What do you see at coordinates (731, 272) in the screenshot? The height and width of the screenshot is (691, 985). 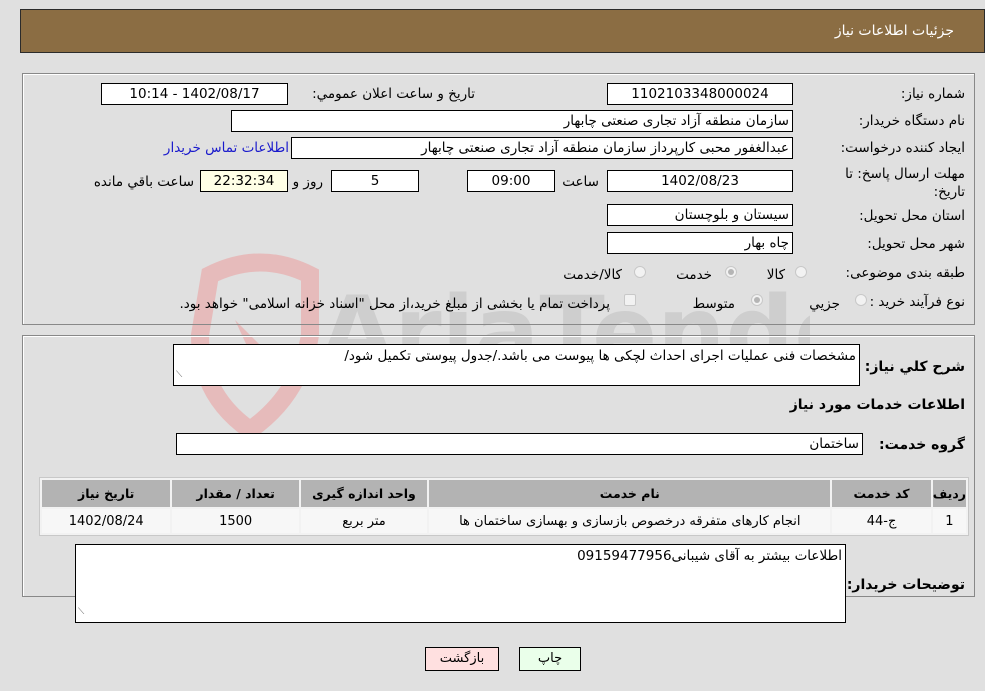 I see `category-radio-service` at bounding box center [731, 272].